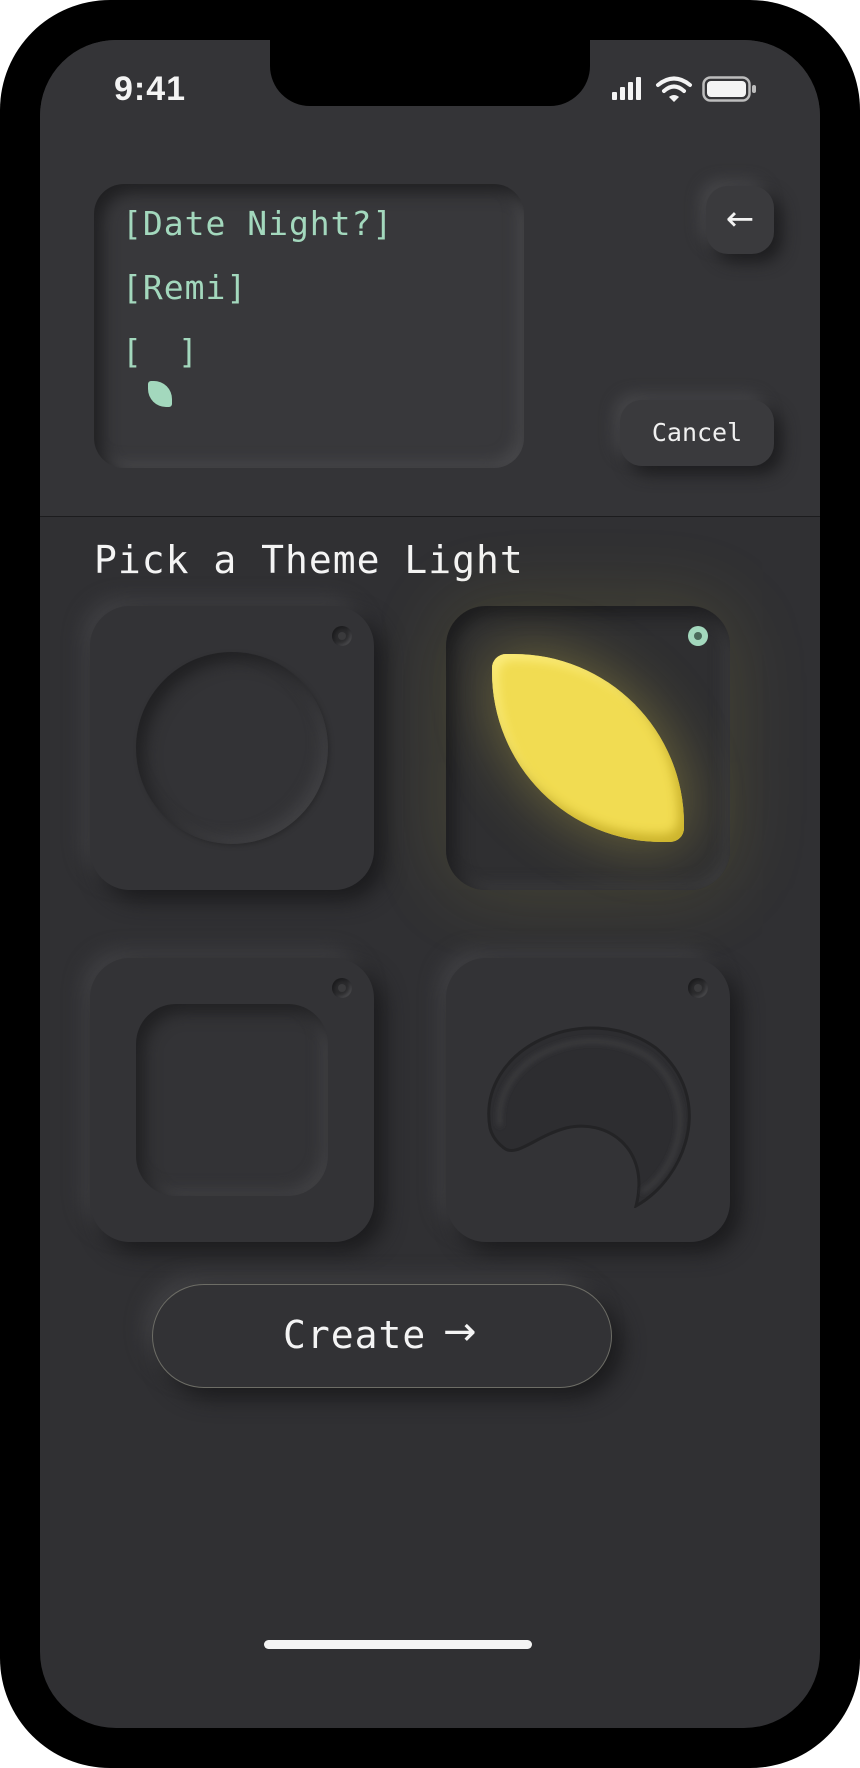 The width and height of the screenshot is (860, 1768). Describe the element at coordinates (185, 287) in the screenshot. I see `preview-name: [Remi]` at that location.